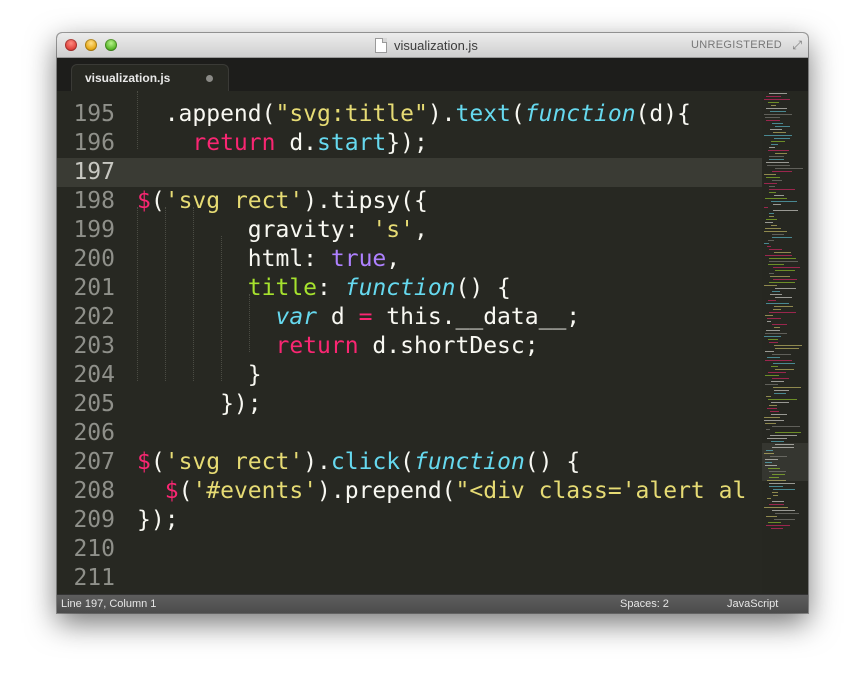  I want to click on minimap, so click(785, 342).